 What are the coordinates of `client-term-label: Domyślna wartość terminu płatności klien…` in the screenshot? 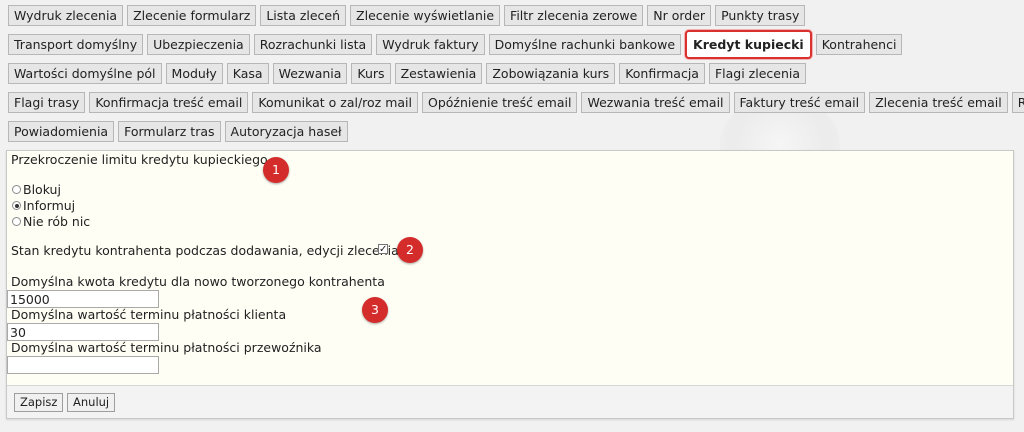 It's located at (149, 314).